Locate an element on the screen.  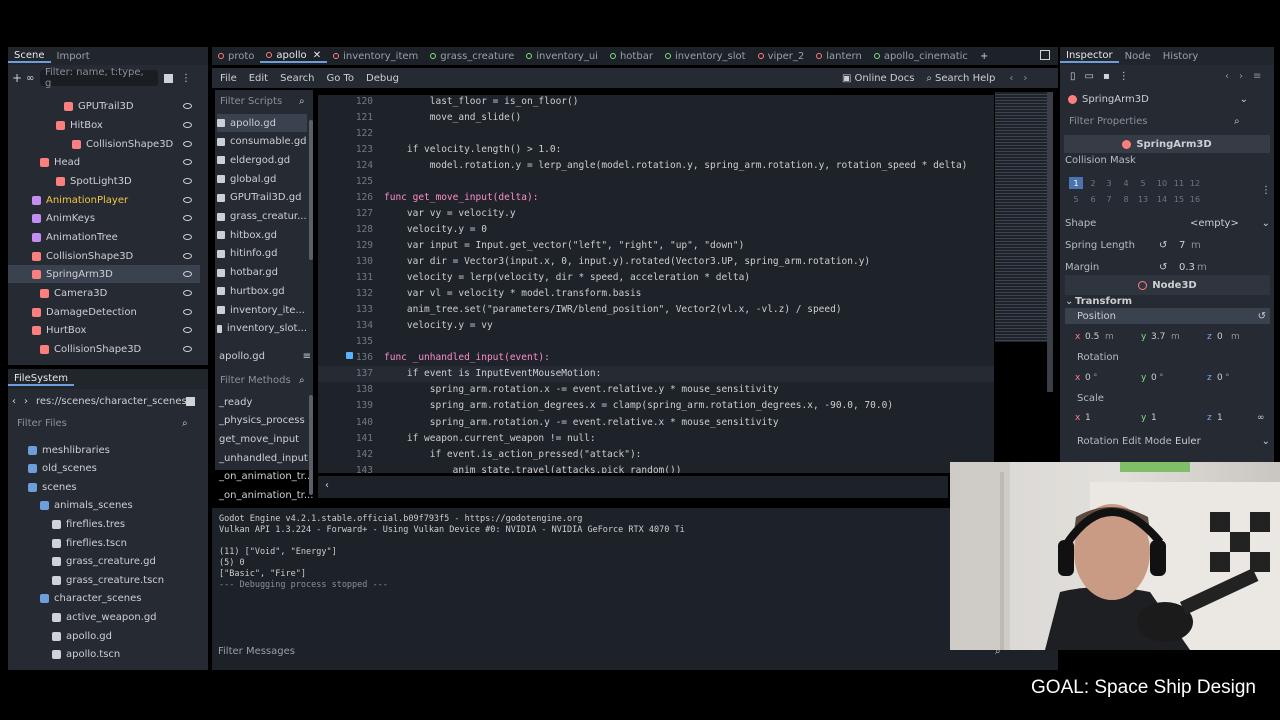
tab-filesystem: FileSystem is located at coordinates (41, 379).